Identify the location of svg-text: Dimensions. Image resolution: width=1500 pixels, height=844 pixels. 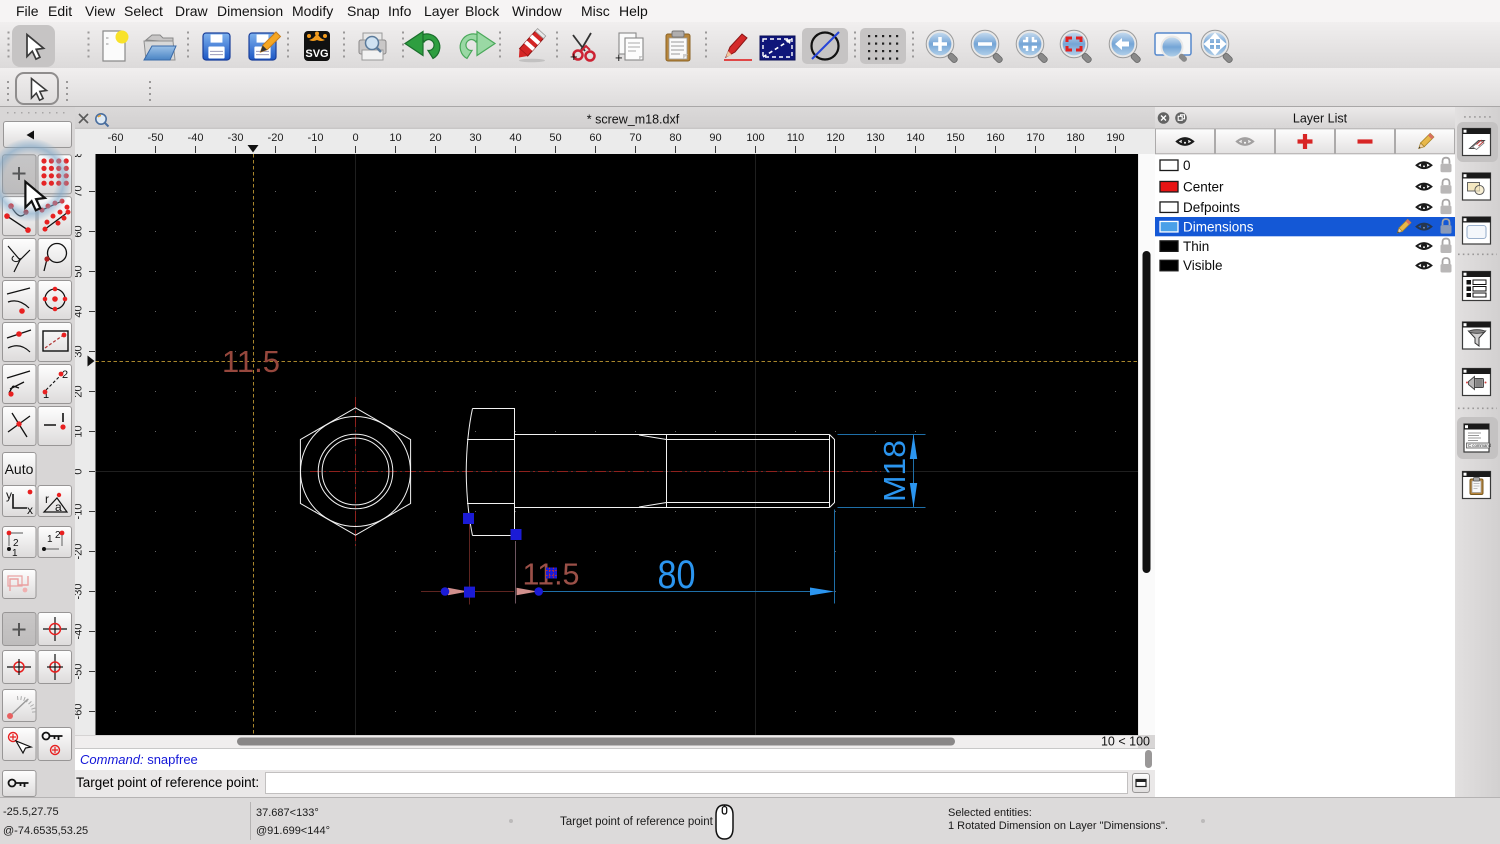
(1218, 226).